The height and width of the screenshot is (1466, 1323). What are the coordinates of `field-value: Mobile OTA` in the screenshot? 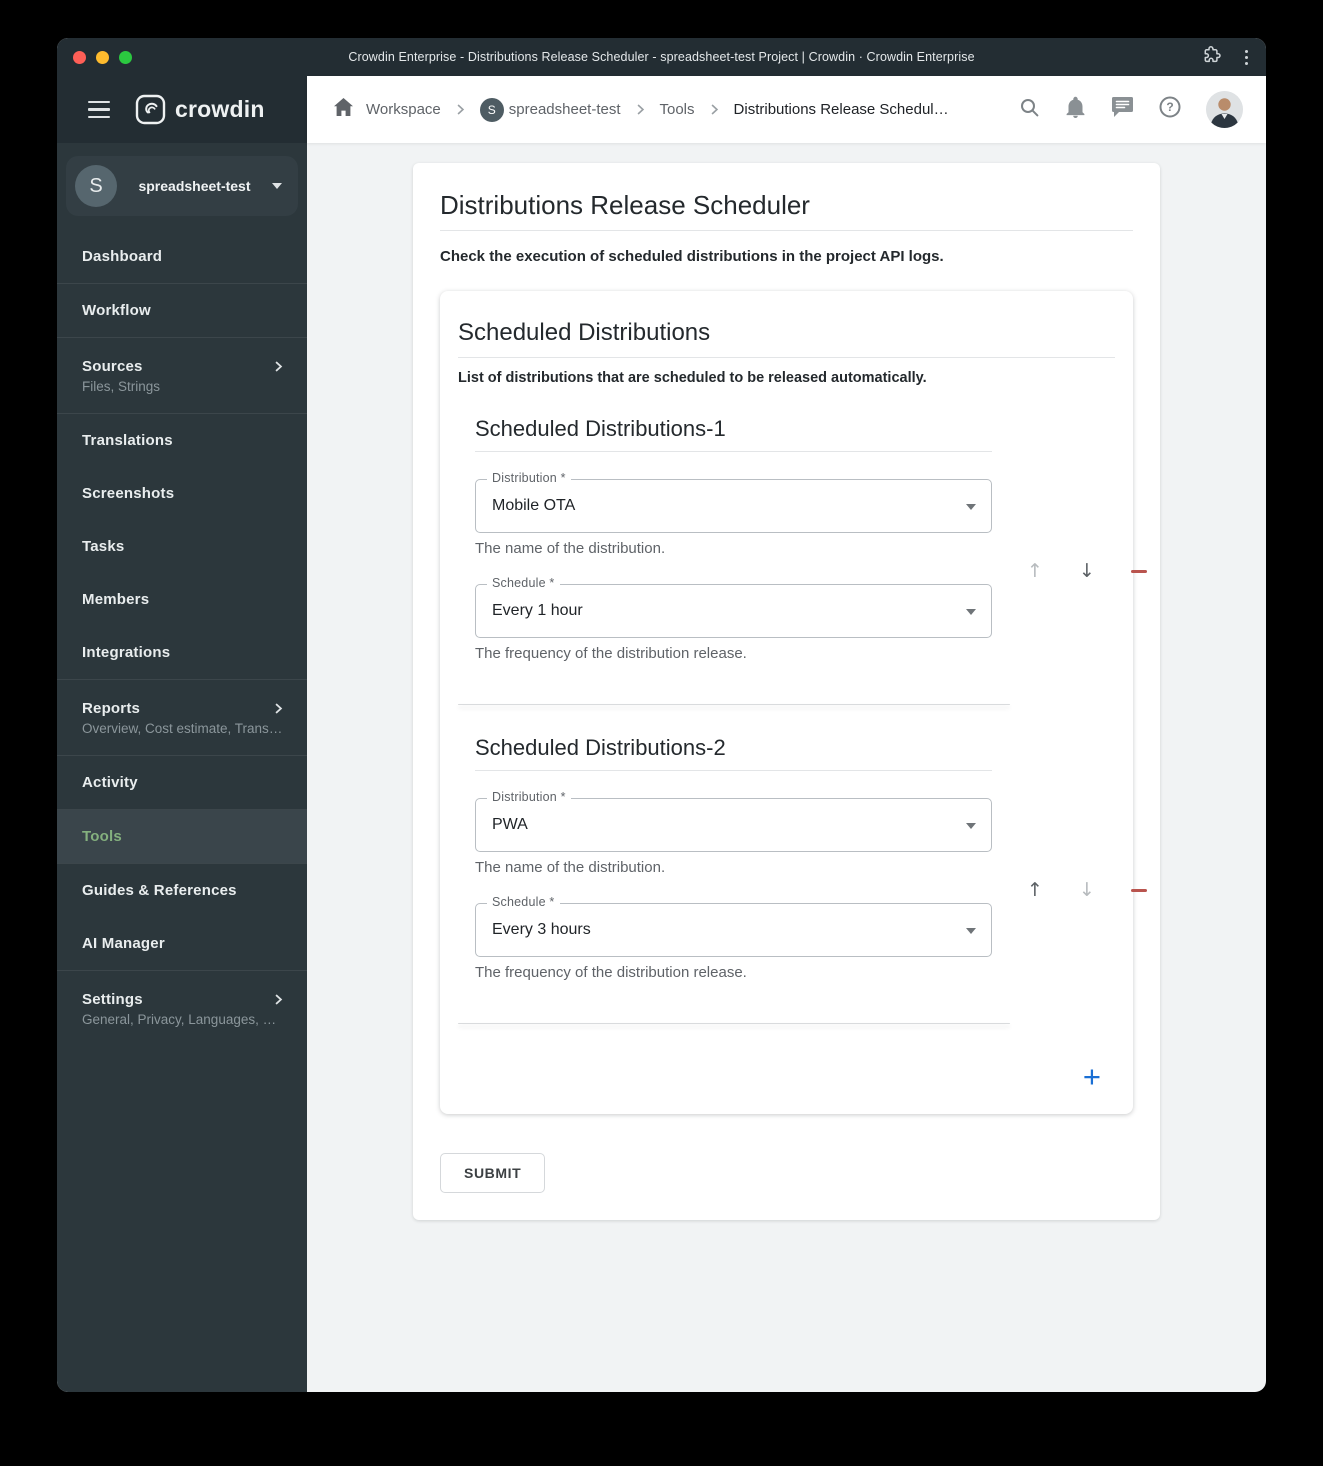 It's located at (534, 505).